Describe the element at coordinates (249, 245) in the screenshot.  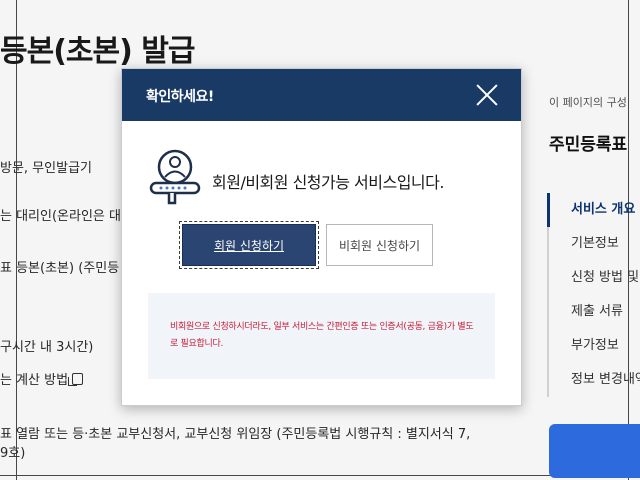
I see `member-apply-button: 회원 신청하기` at that location.